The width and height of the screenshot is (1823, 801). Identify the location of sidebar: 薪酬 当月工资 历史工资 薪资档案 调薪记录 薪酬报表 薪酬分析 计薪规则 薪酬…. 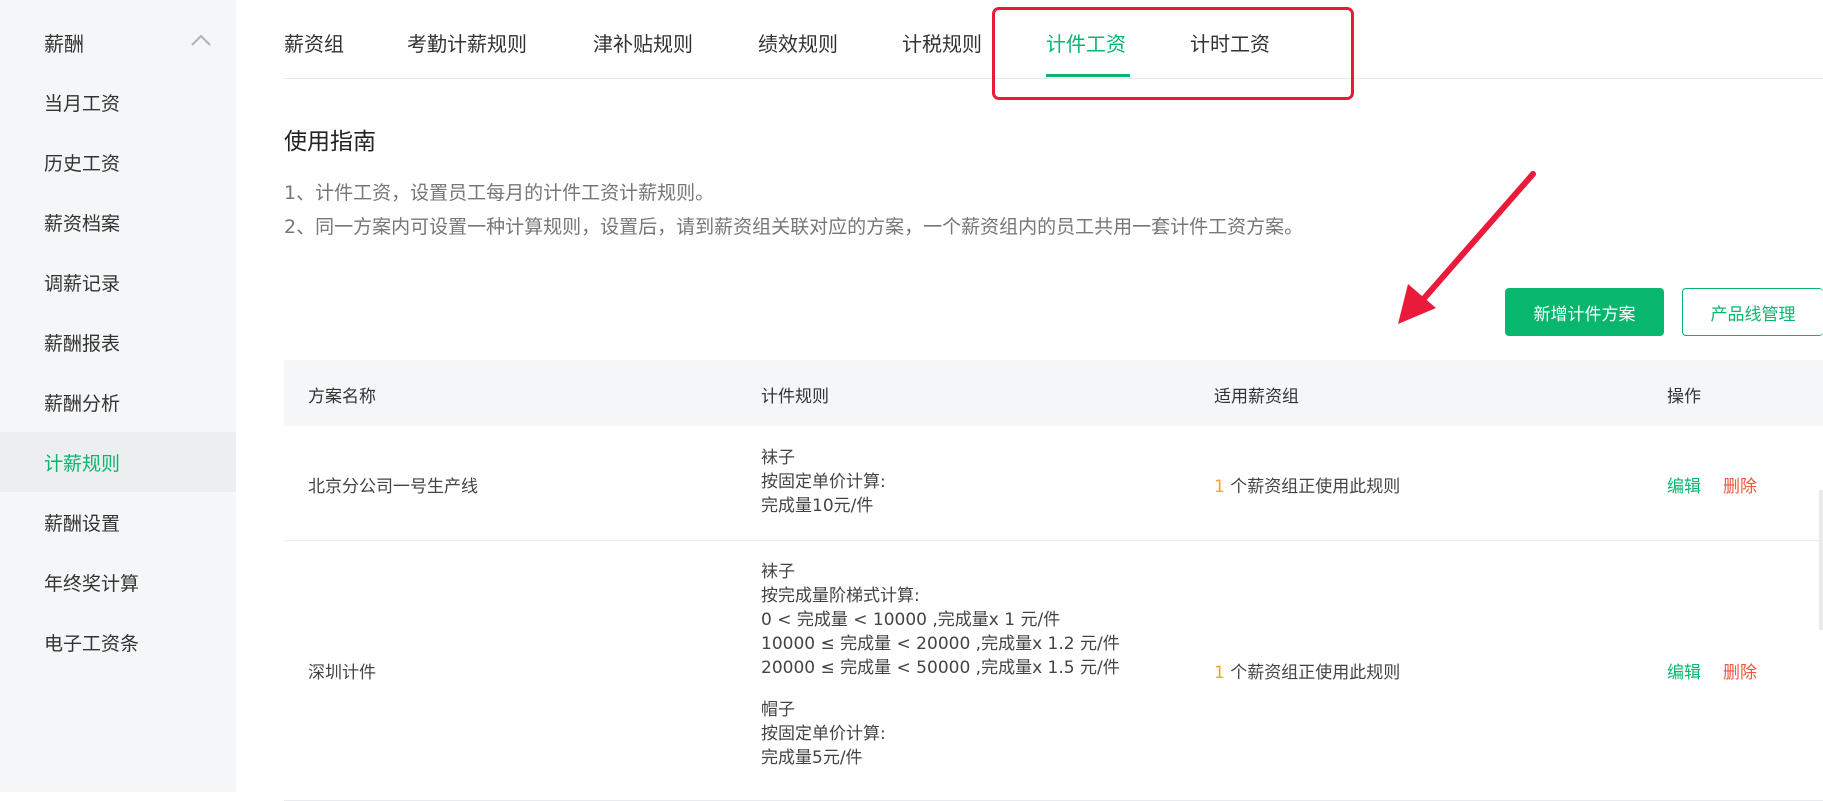
(118, 396).